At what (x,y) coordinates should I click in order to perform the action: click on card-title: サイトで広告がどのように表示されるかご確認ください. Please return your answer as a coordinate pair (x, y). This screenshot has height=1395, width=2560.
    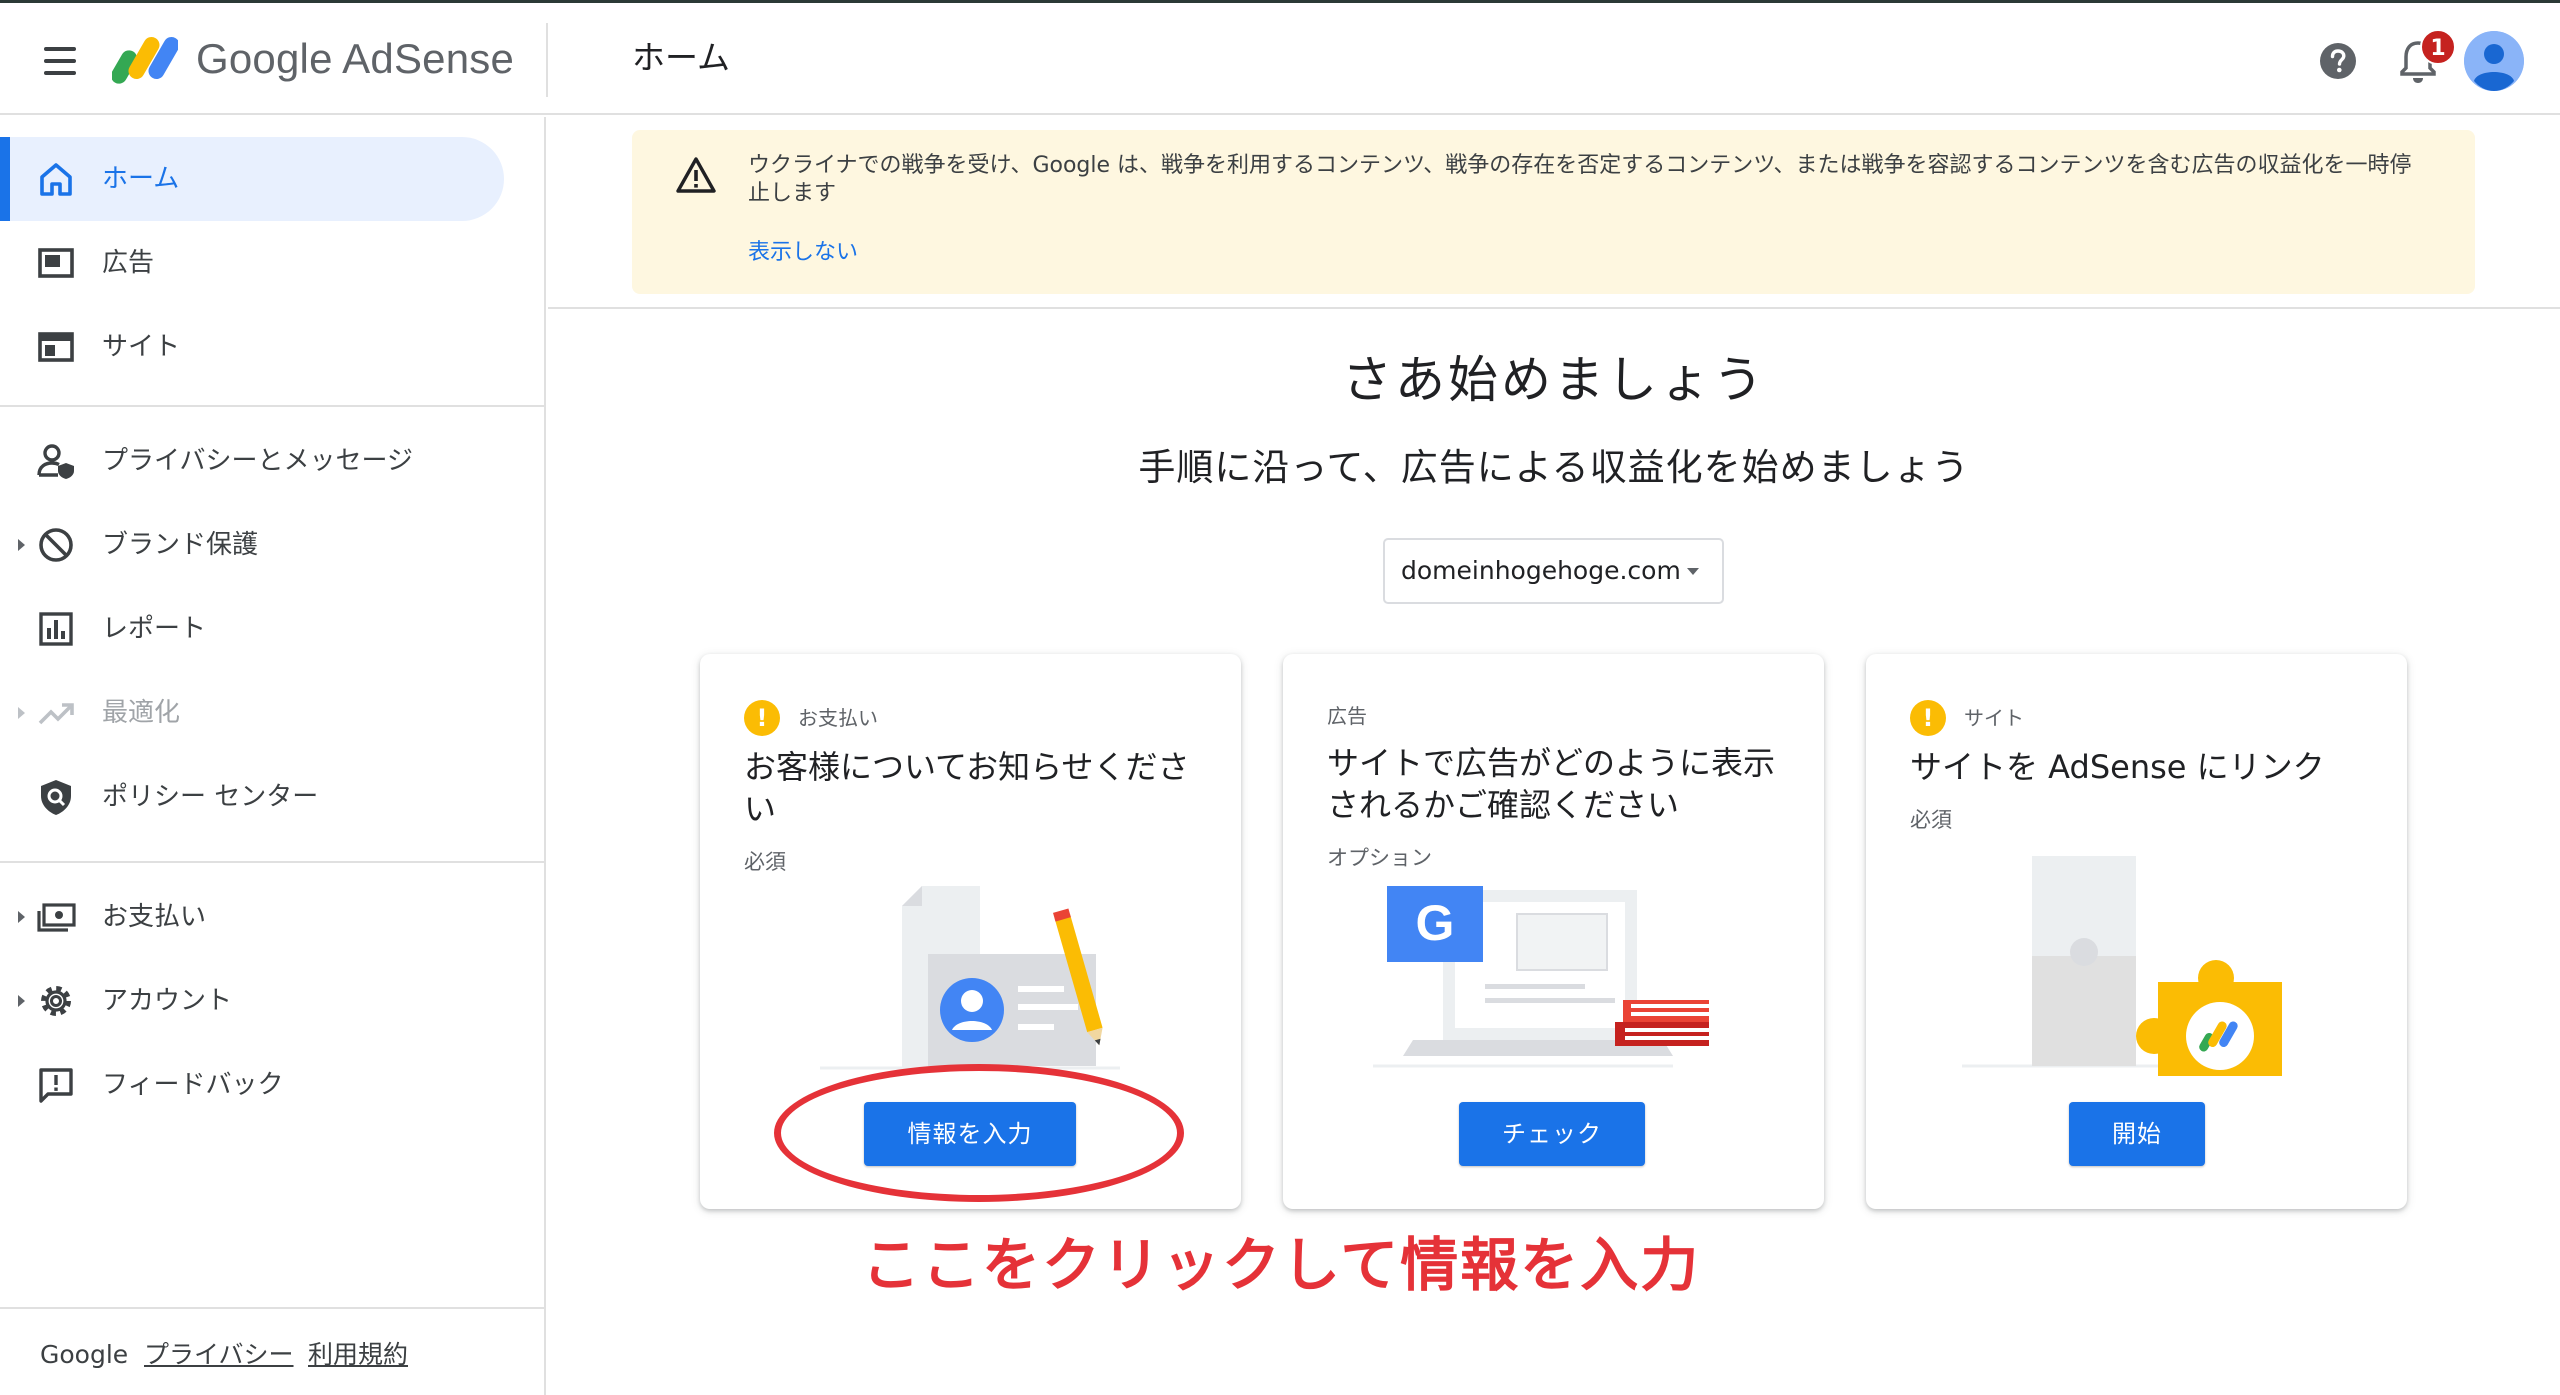
    Looking at the image, I should click on (1551, 784).